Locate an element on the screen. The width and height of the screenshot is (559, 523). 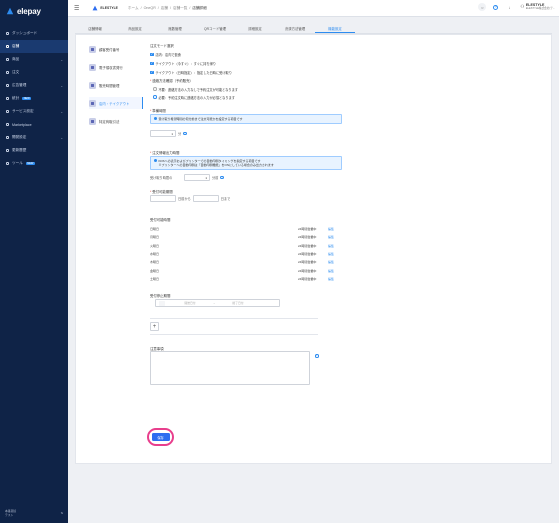
environment-switch: 本番環境 テスト ⇅ is located at coordinates (34, 513).